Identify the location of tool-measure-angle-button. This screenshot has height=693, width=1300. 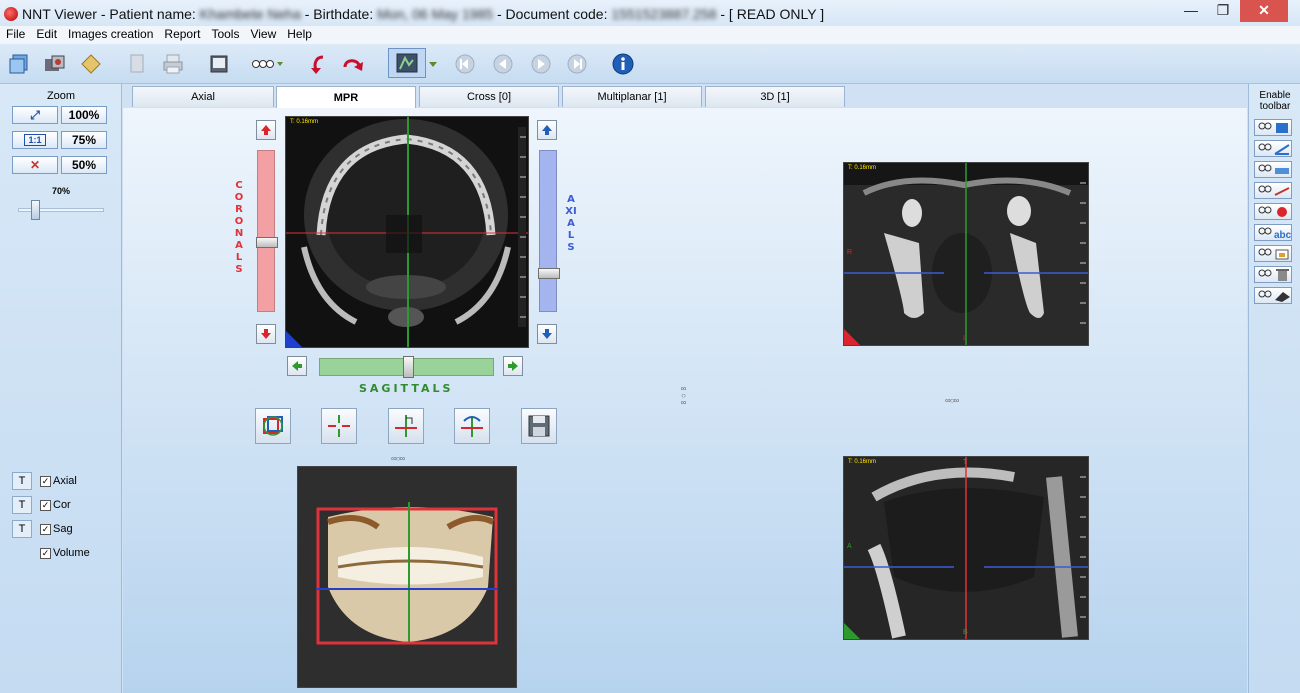
(1273, 148).